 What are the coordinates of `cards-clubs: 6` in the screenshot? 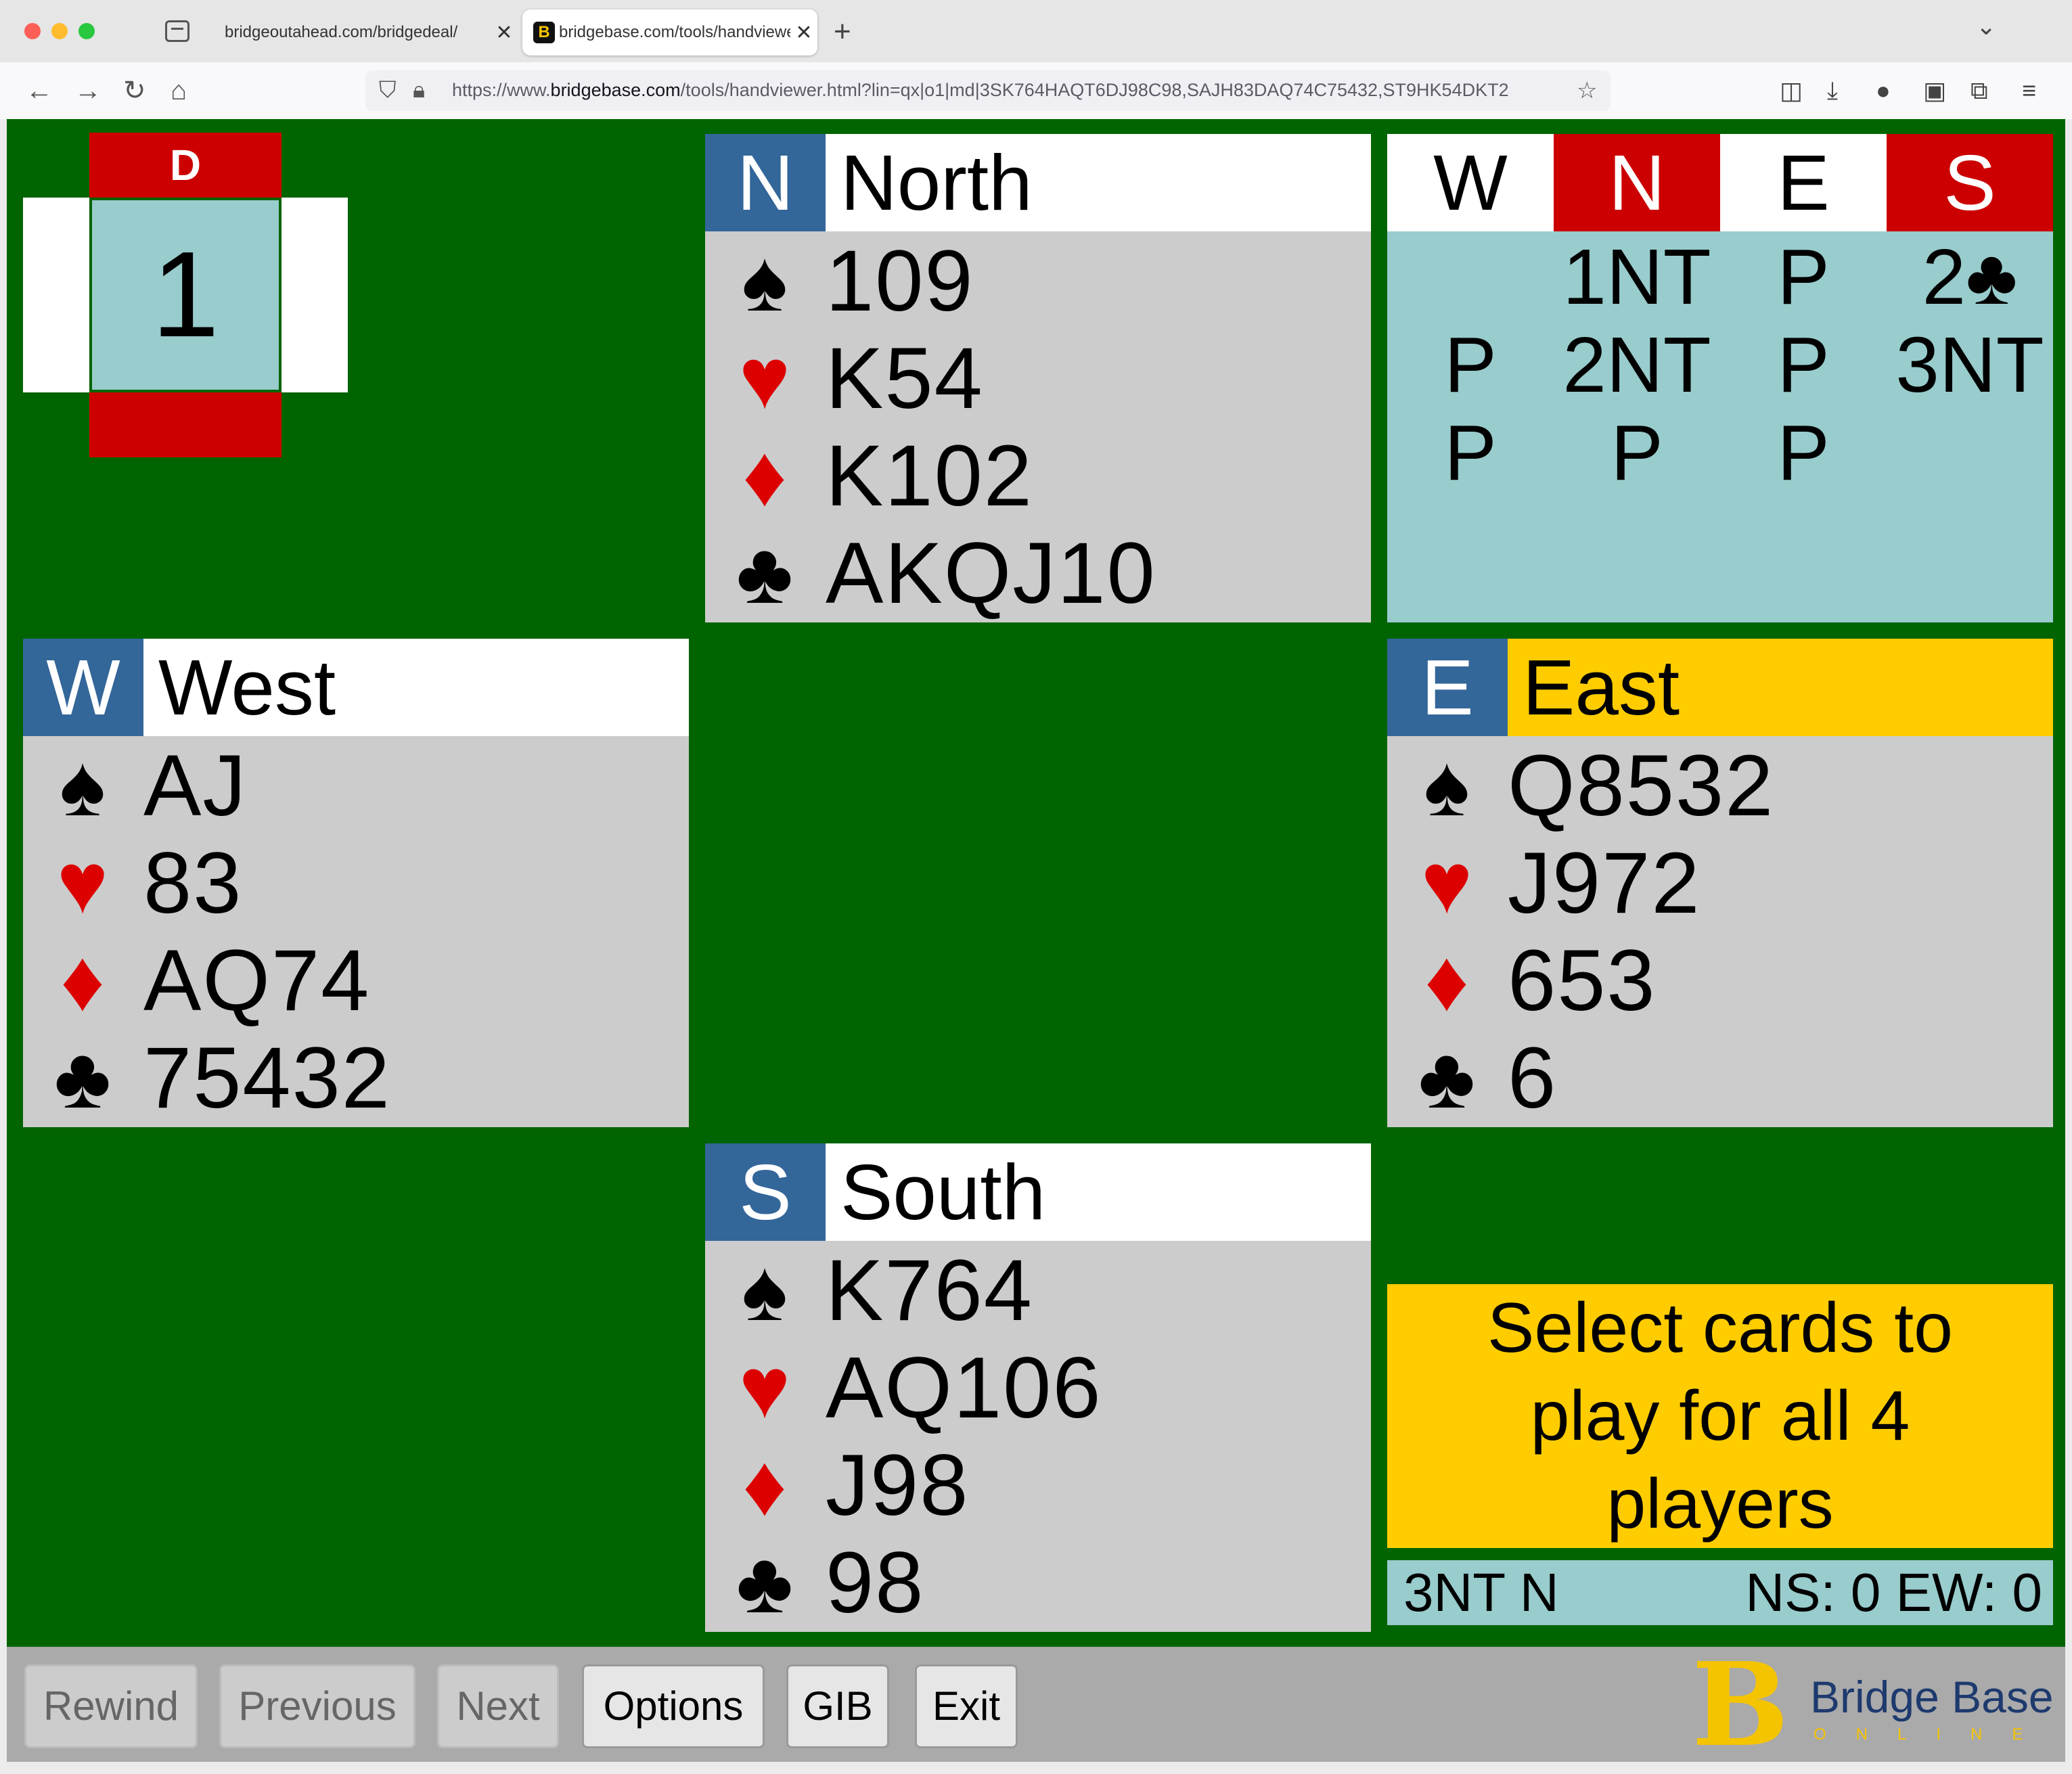 It's located at (1532, 1078).